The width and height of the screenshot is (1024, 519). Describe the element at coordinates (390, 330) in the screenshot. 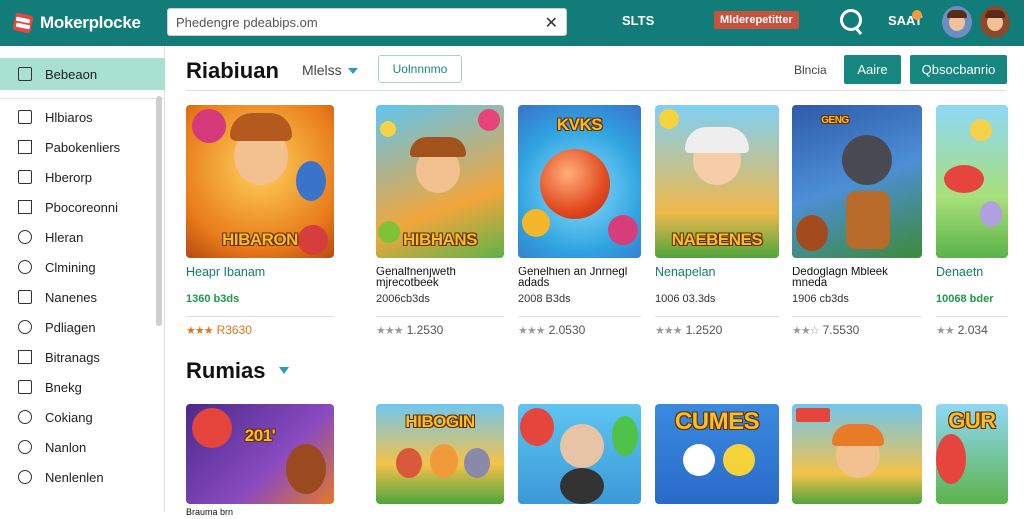

I see `star-rating-icon: ★★★` at that location.